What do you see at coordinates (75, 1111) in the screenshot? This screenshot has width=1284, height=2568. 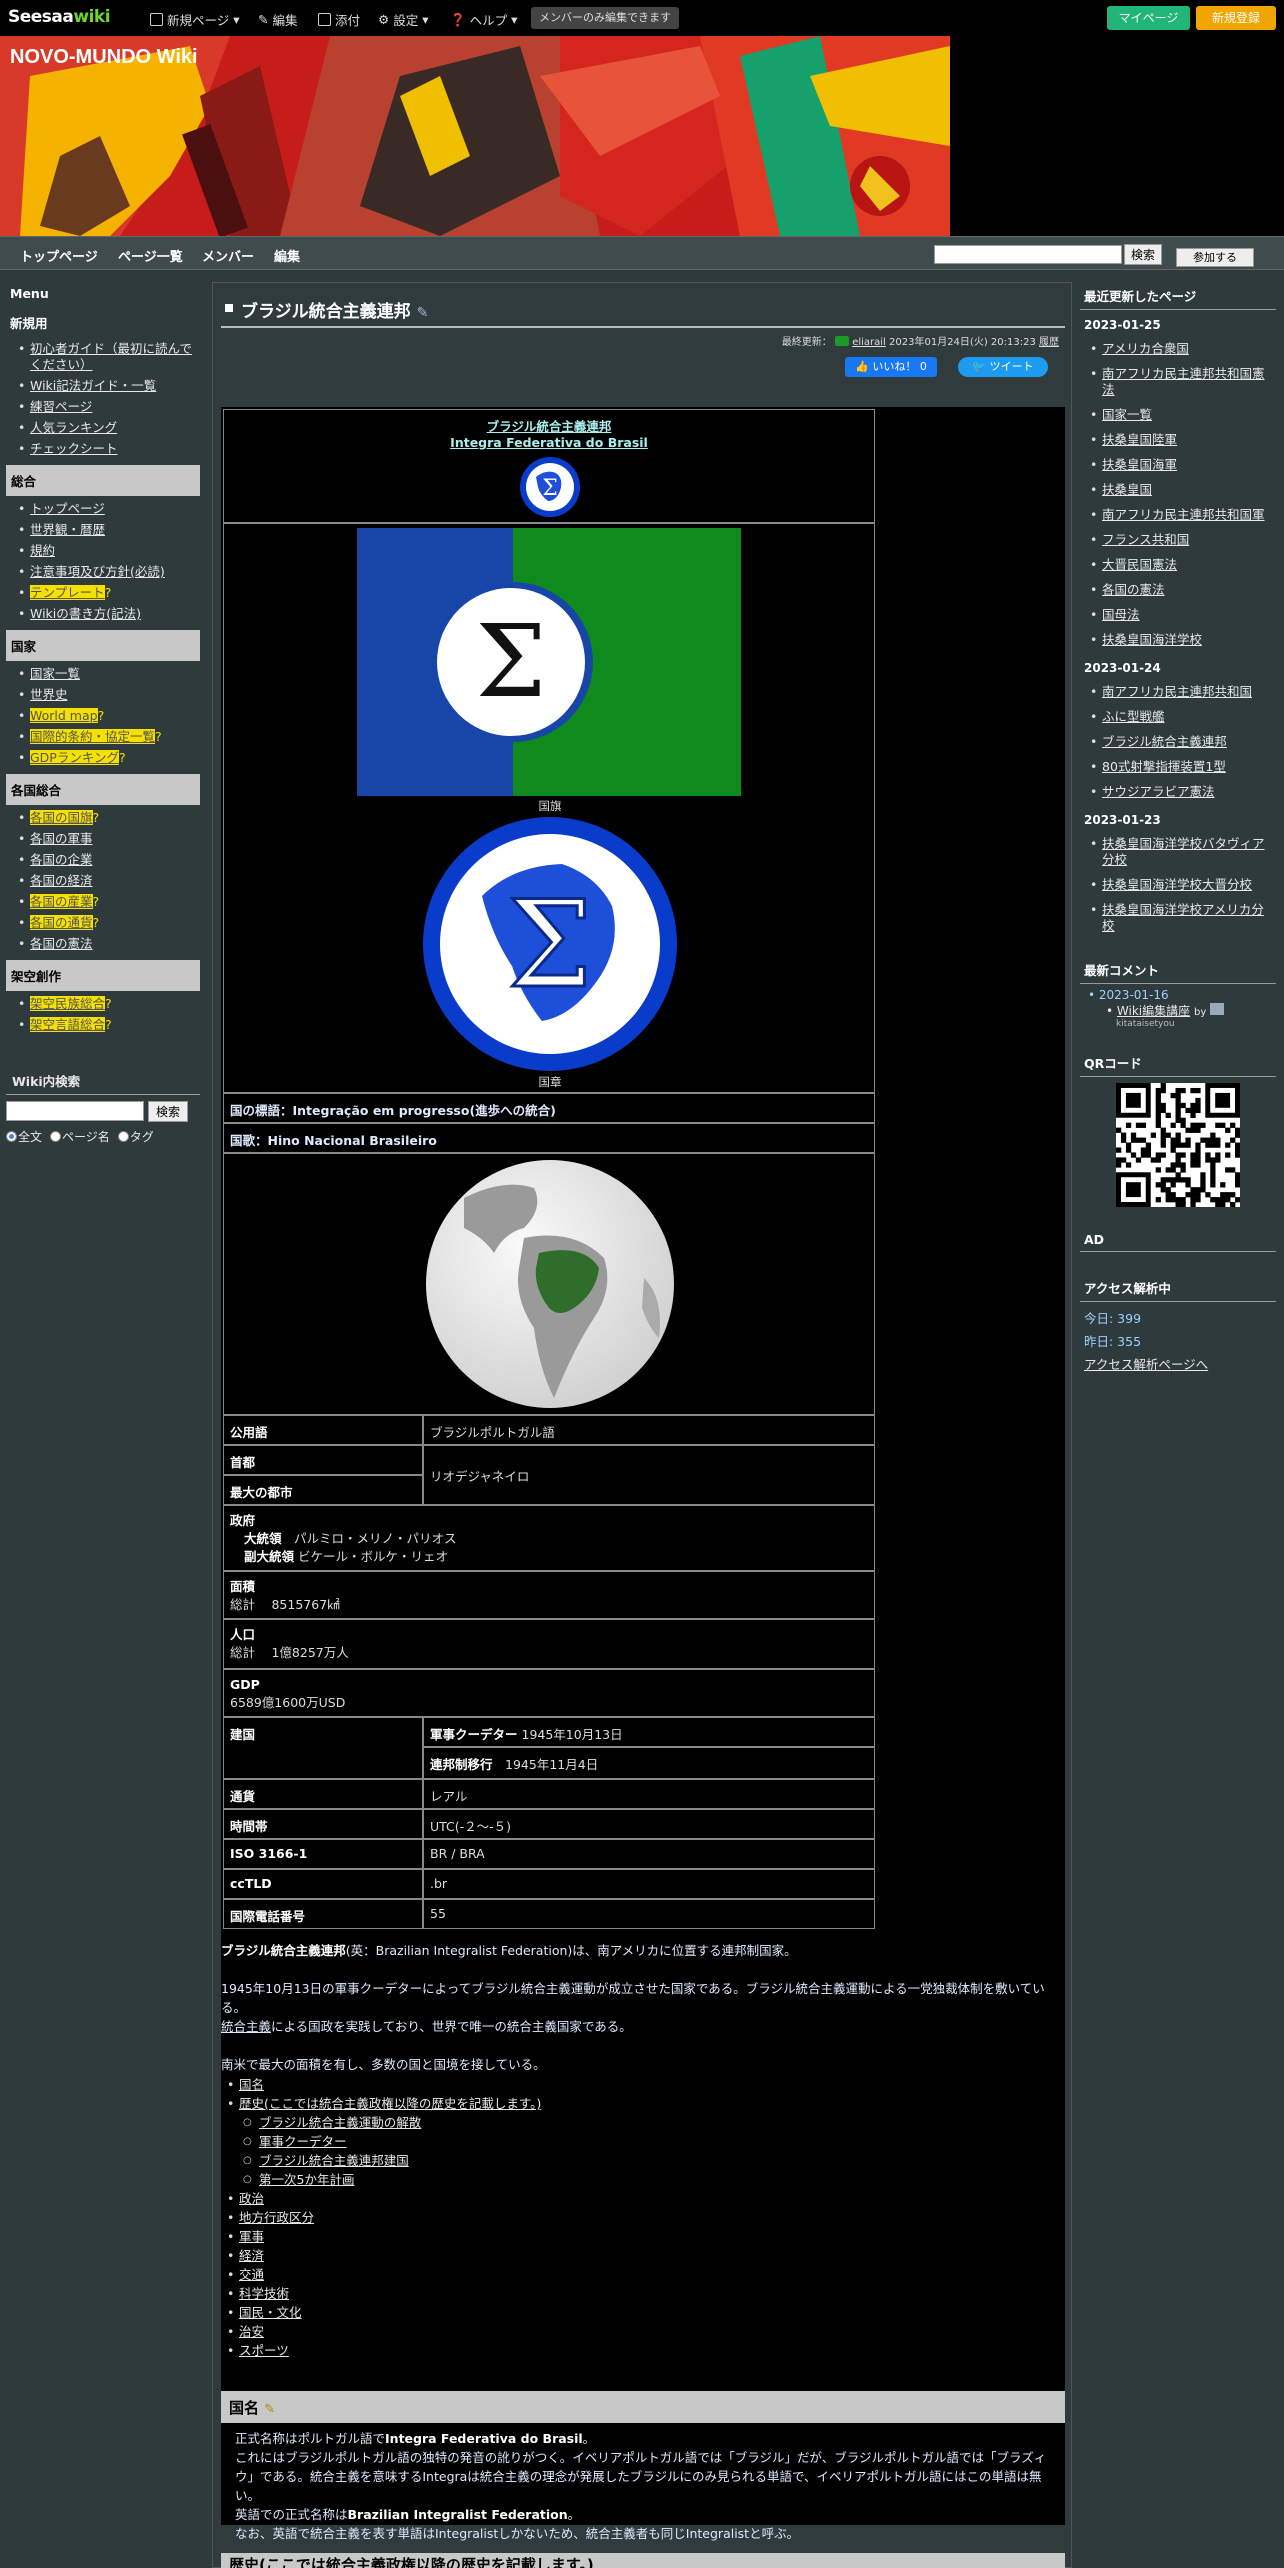 I see `wiki-search-input` at bounding box center [75, 1111].